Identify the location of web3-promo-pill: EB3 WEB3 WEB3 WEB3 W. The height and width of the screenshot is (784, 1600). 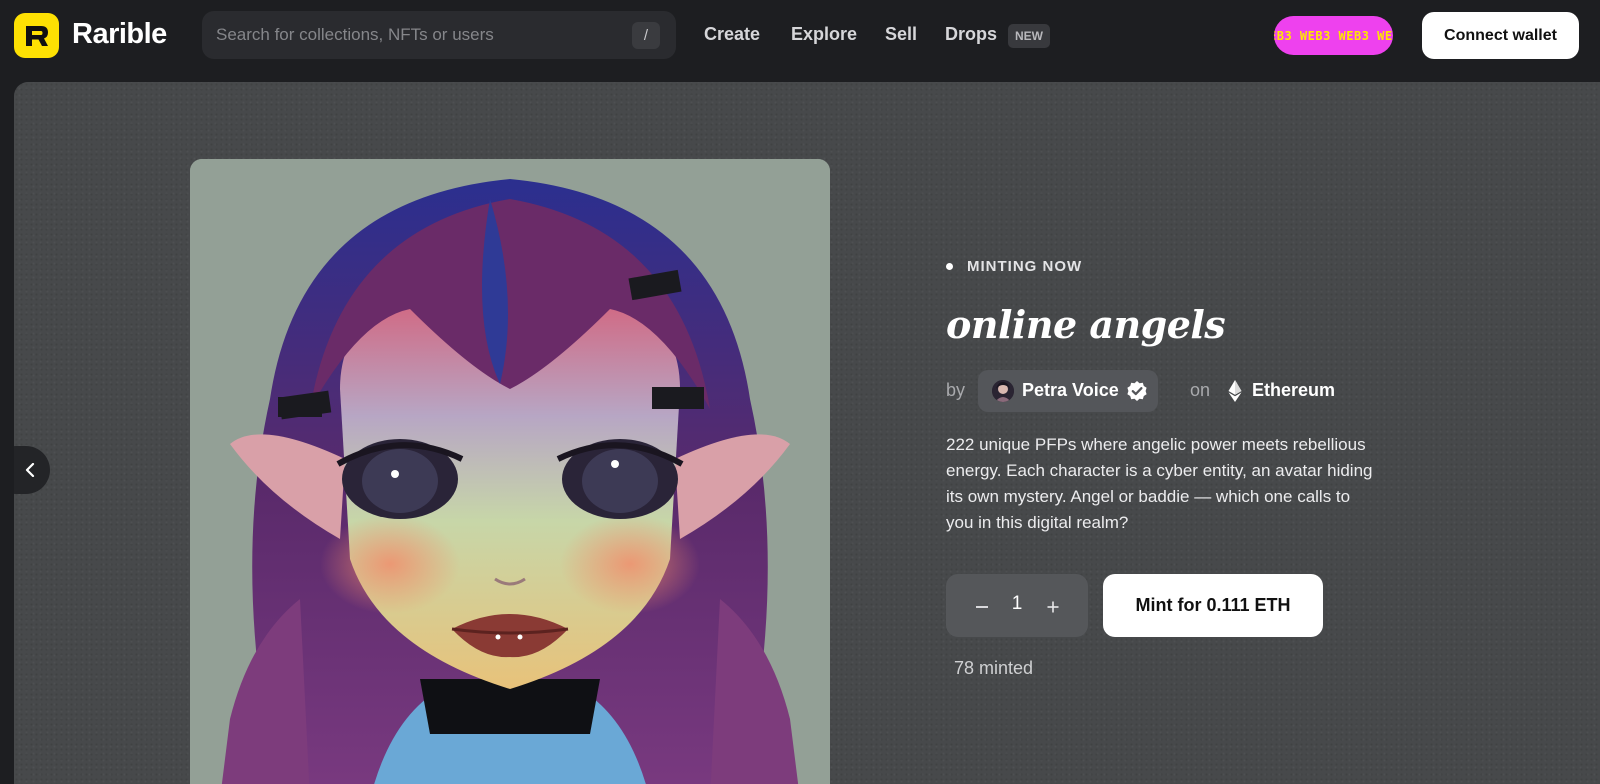
(1333, 35).